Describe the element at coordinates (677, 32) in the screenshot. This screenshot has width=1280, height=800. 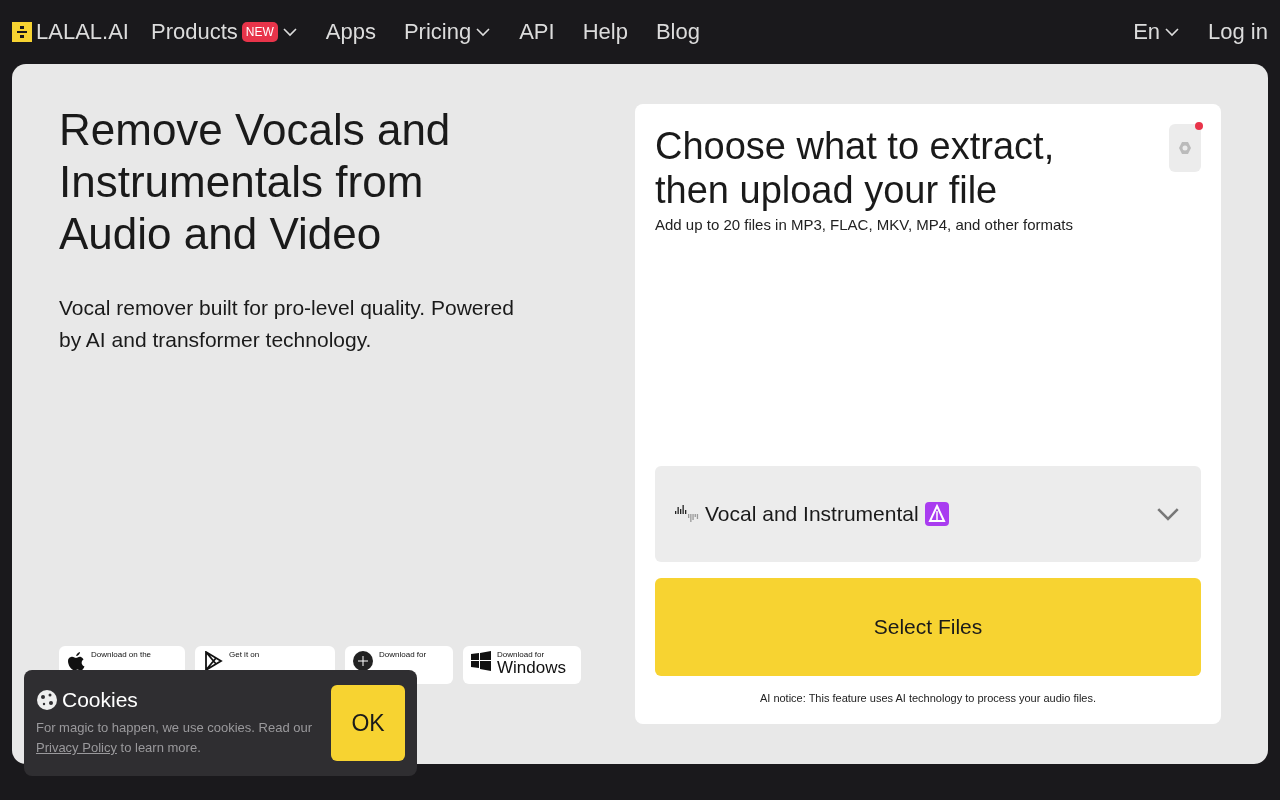
I see `nav-link: Blog` at that location.